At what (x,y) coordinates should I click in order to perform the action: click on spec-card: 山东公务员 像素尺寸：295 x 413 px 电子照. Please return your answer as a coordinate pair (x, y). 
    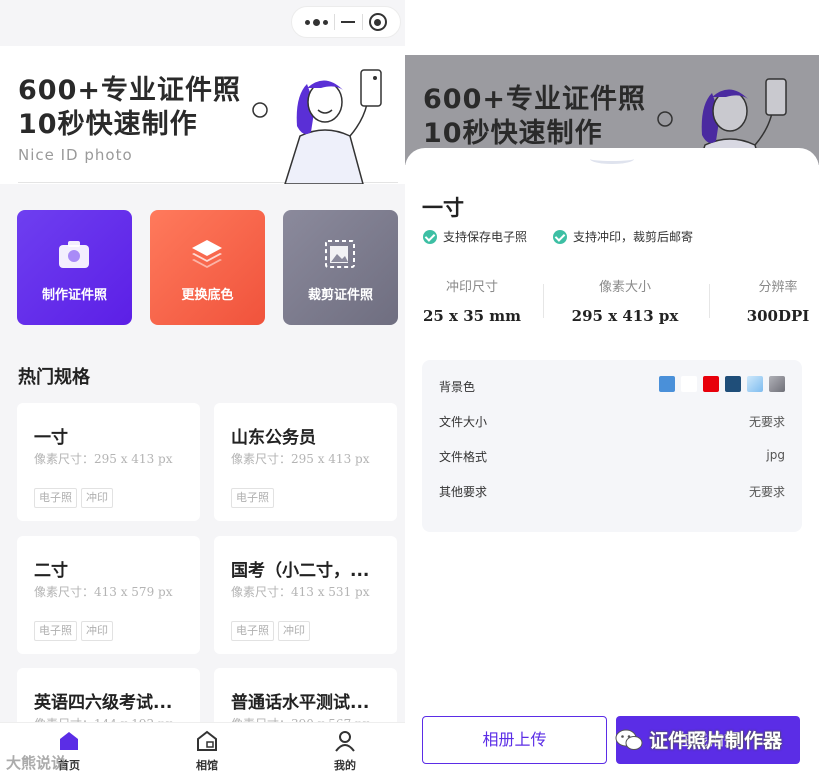
    Looking at the image, I should click on (305, 462).